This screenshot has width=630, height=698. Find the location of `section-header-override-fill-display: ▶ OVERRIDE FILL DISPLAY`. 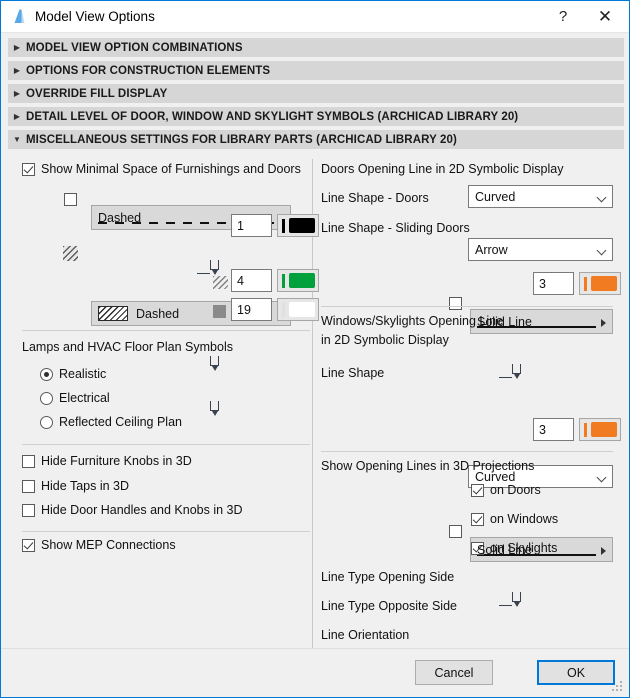

section-header-override-fill-display: ▶ OVERRIDE FILL DISPLAY is located at coordinates (316, 93).